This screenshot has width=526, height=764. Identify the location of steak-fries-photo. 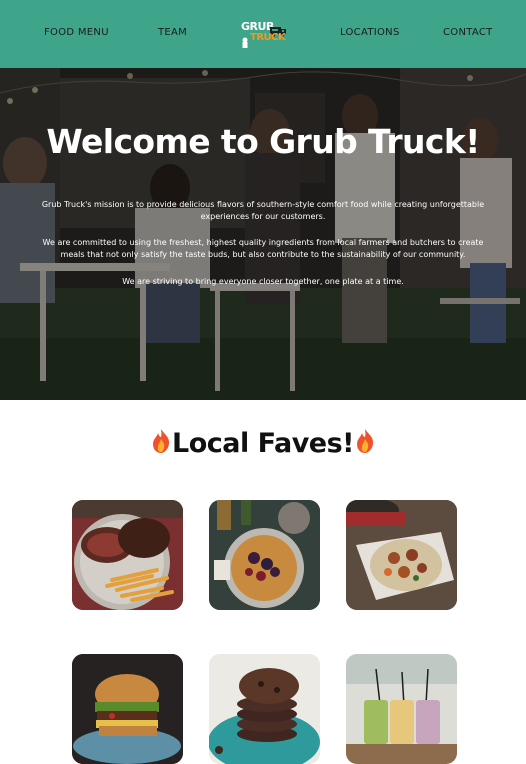
(127, 555).